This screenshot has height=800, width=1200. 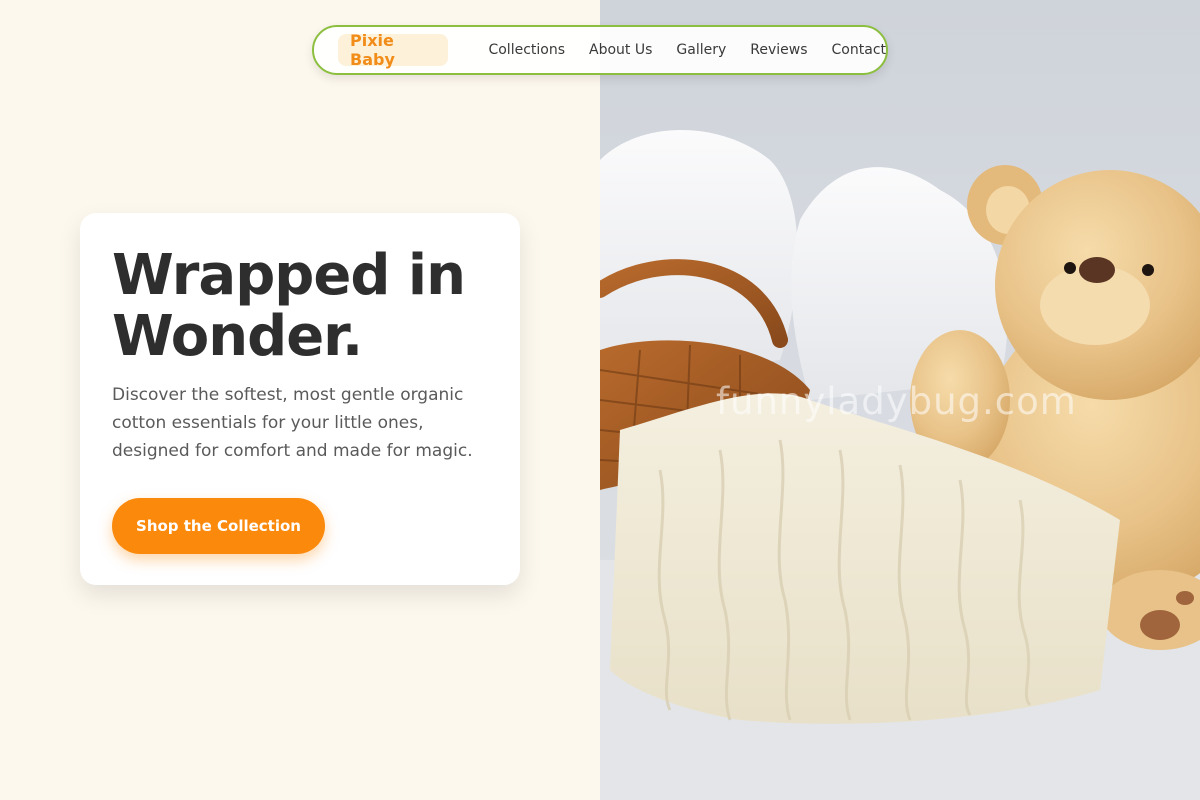 I want to click on nav-link-about-us: About Us, so click(x=620, y=50).